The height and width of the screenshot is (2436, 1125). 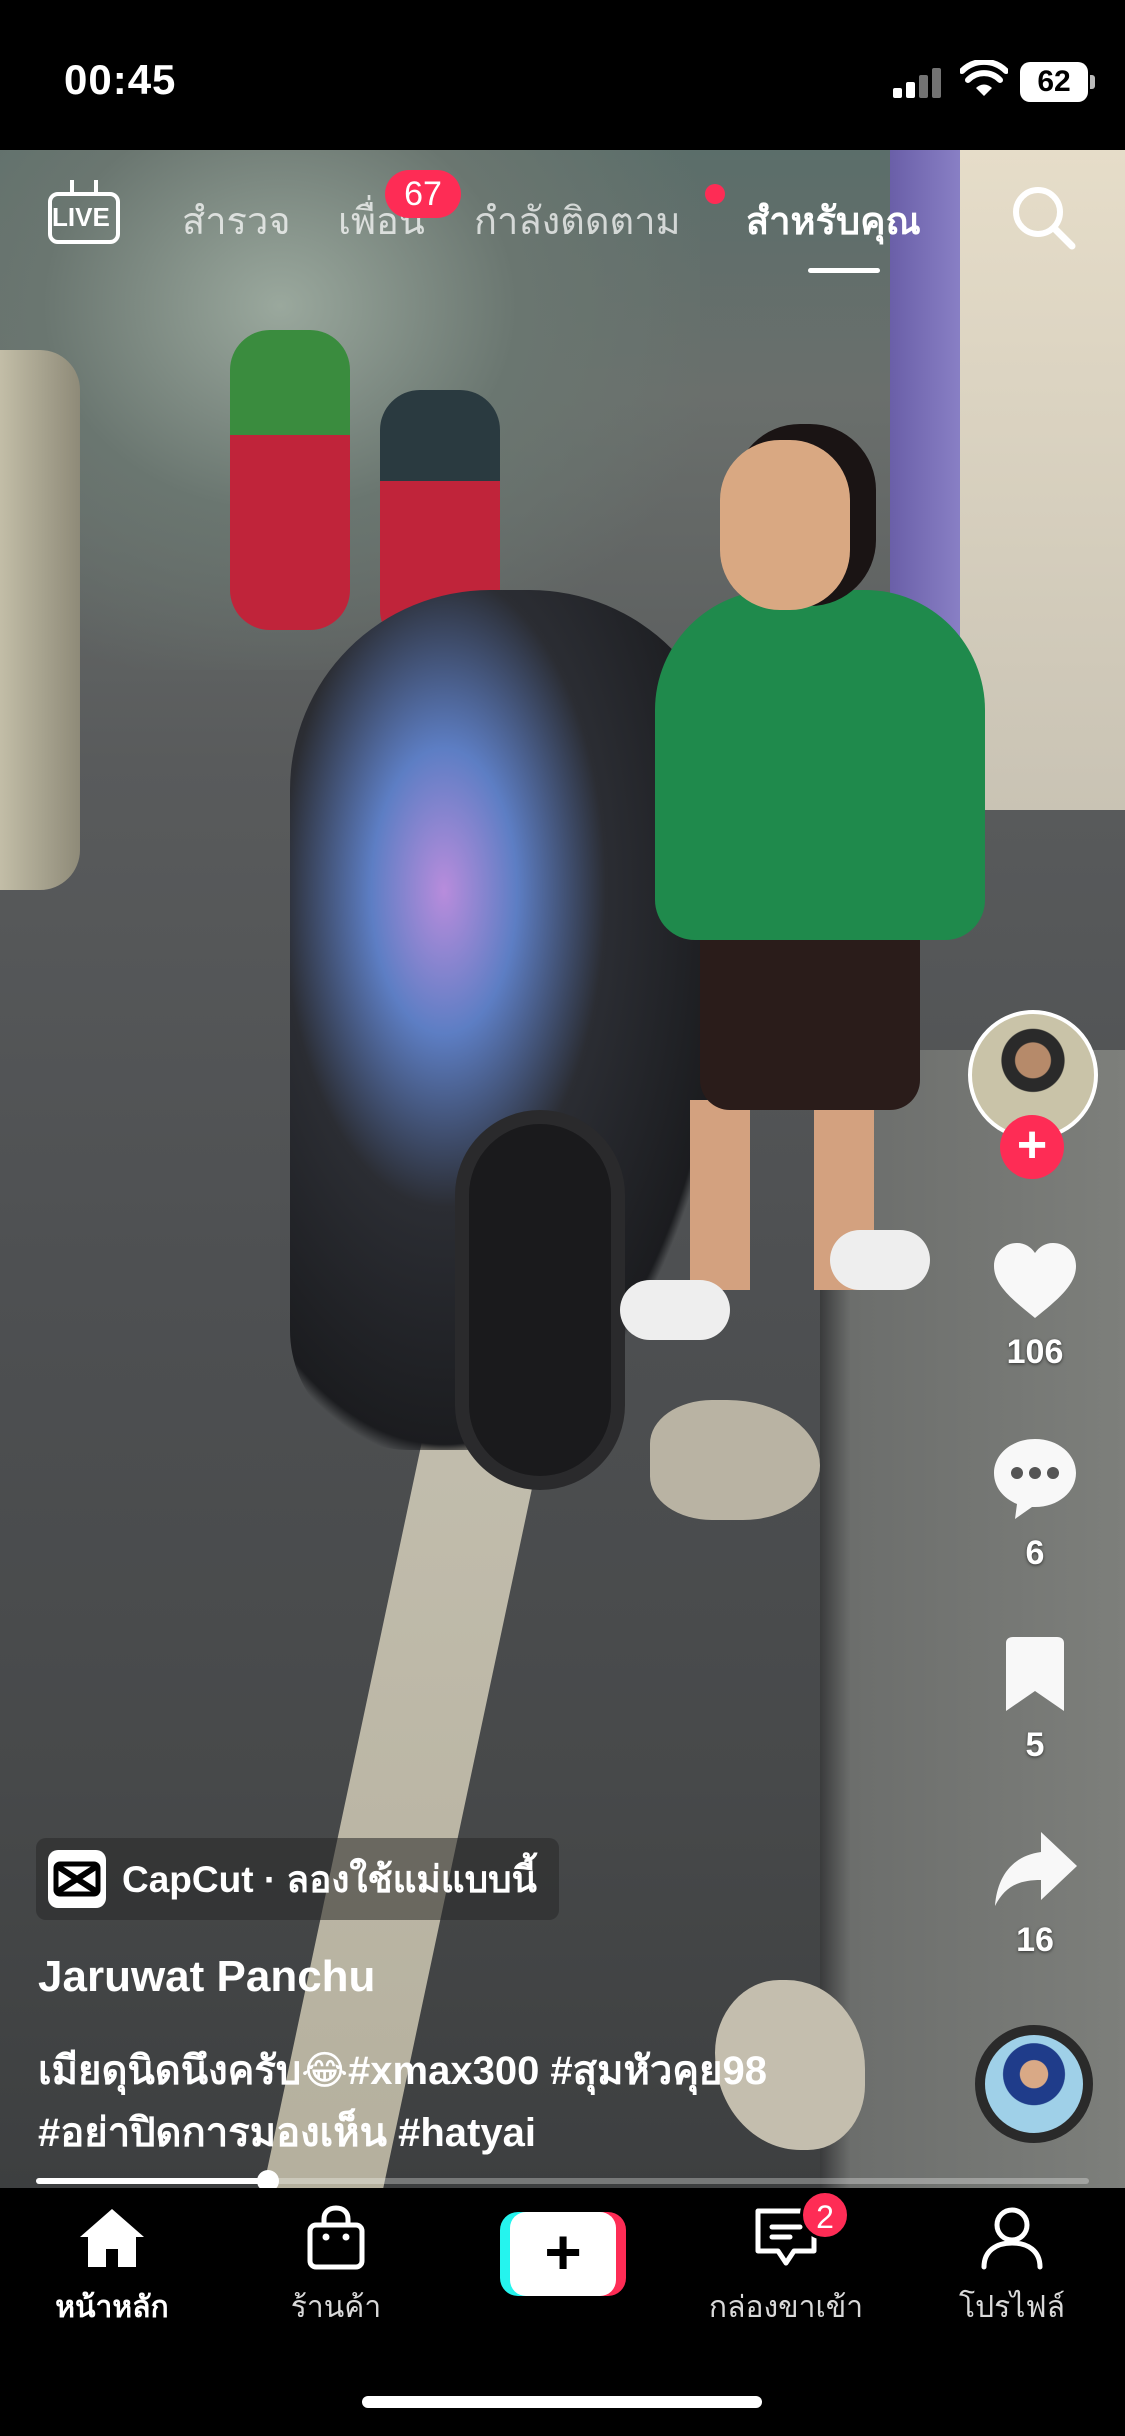 What do you see at coordinates (236, 220) in the screenshot?
I see `tab-explore: สำรวจ` at bounding box center [236, 220].